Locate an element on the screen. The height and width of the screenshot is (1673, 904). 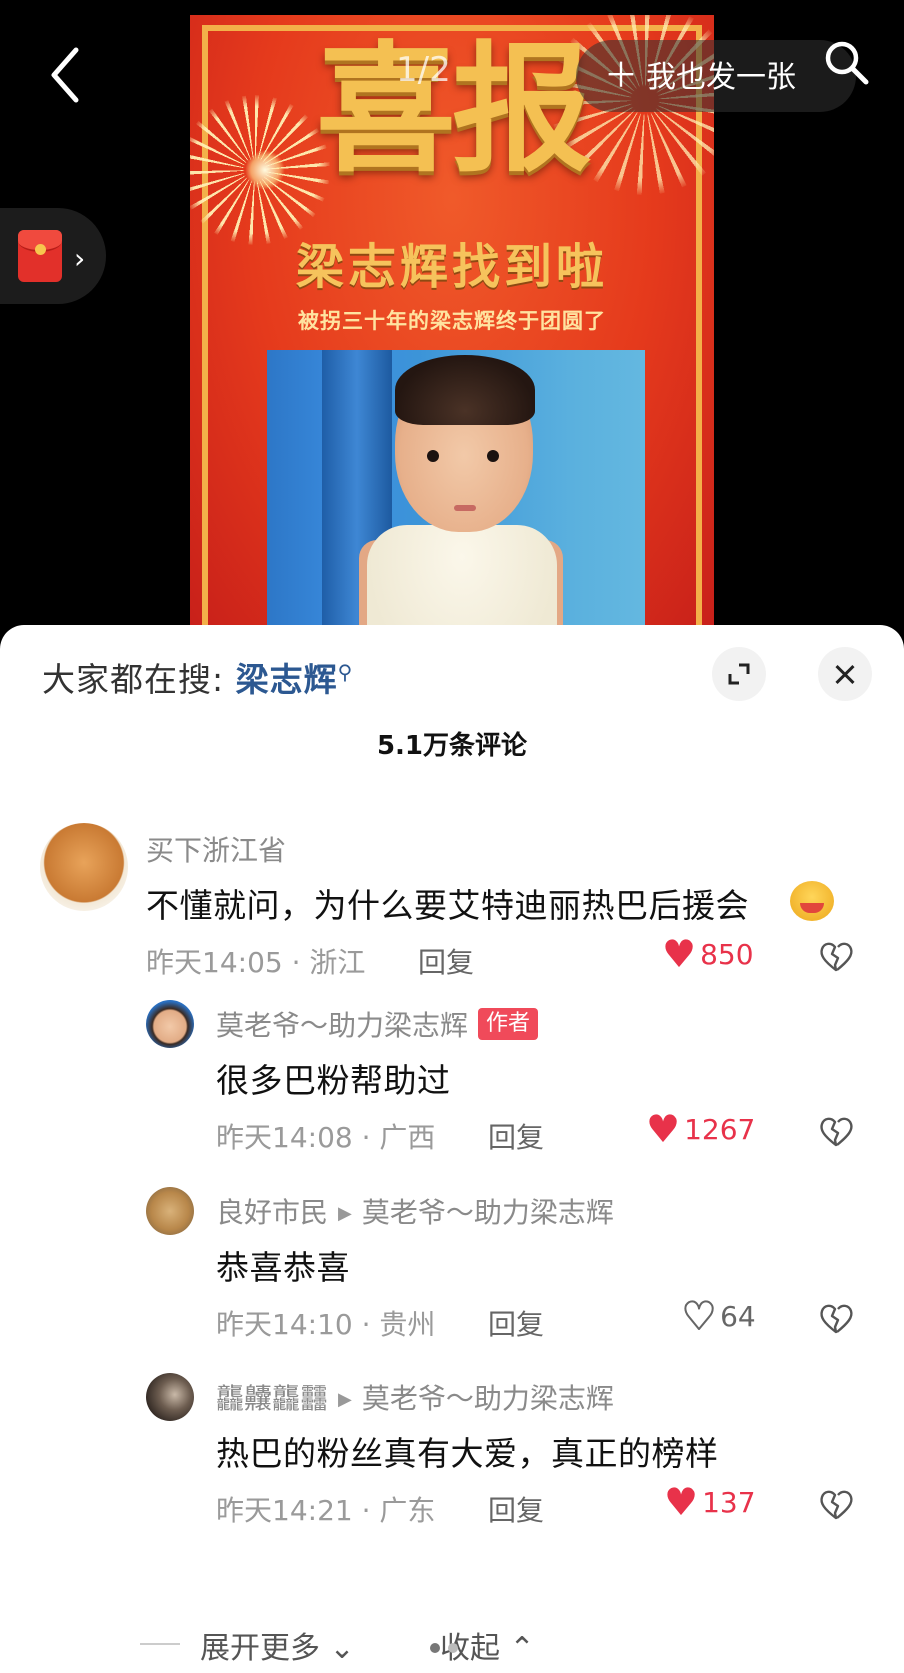
back-button is located at coordinates (70, 75).